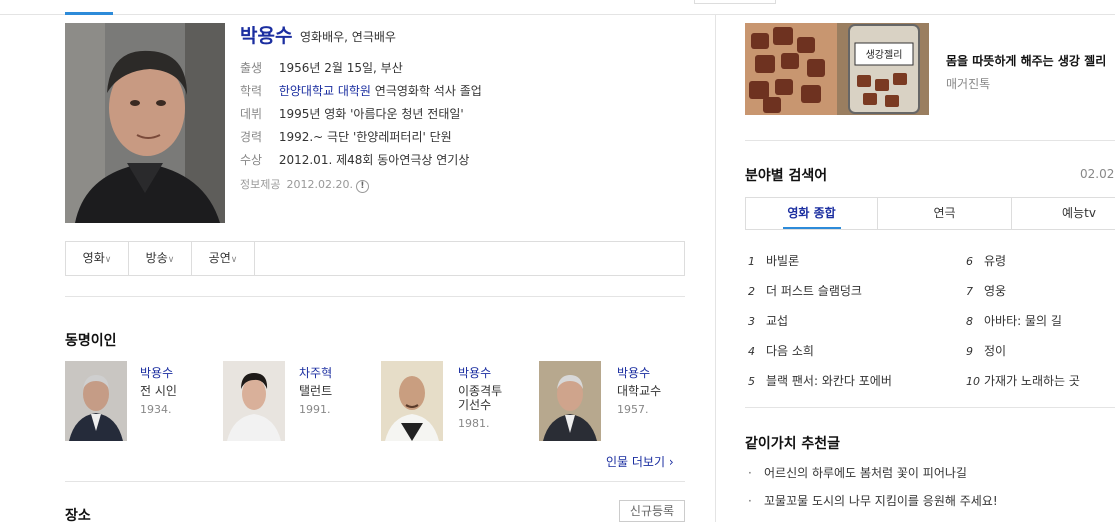 This screenshot has height=522, width=1115. I want to click on tab-movie-total: 영화 종합, so click(812, 213).